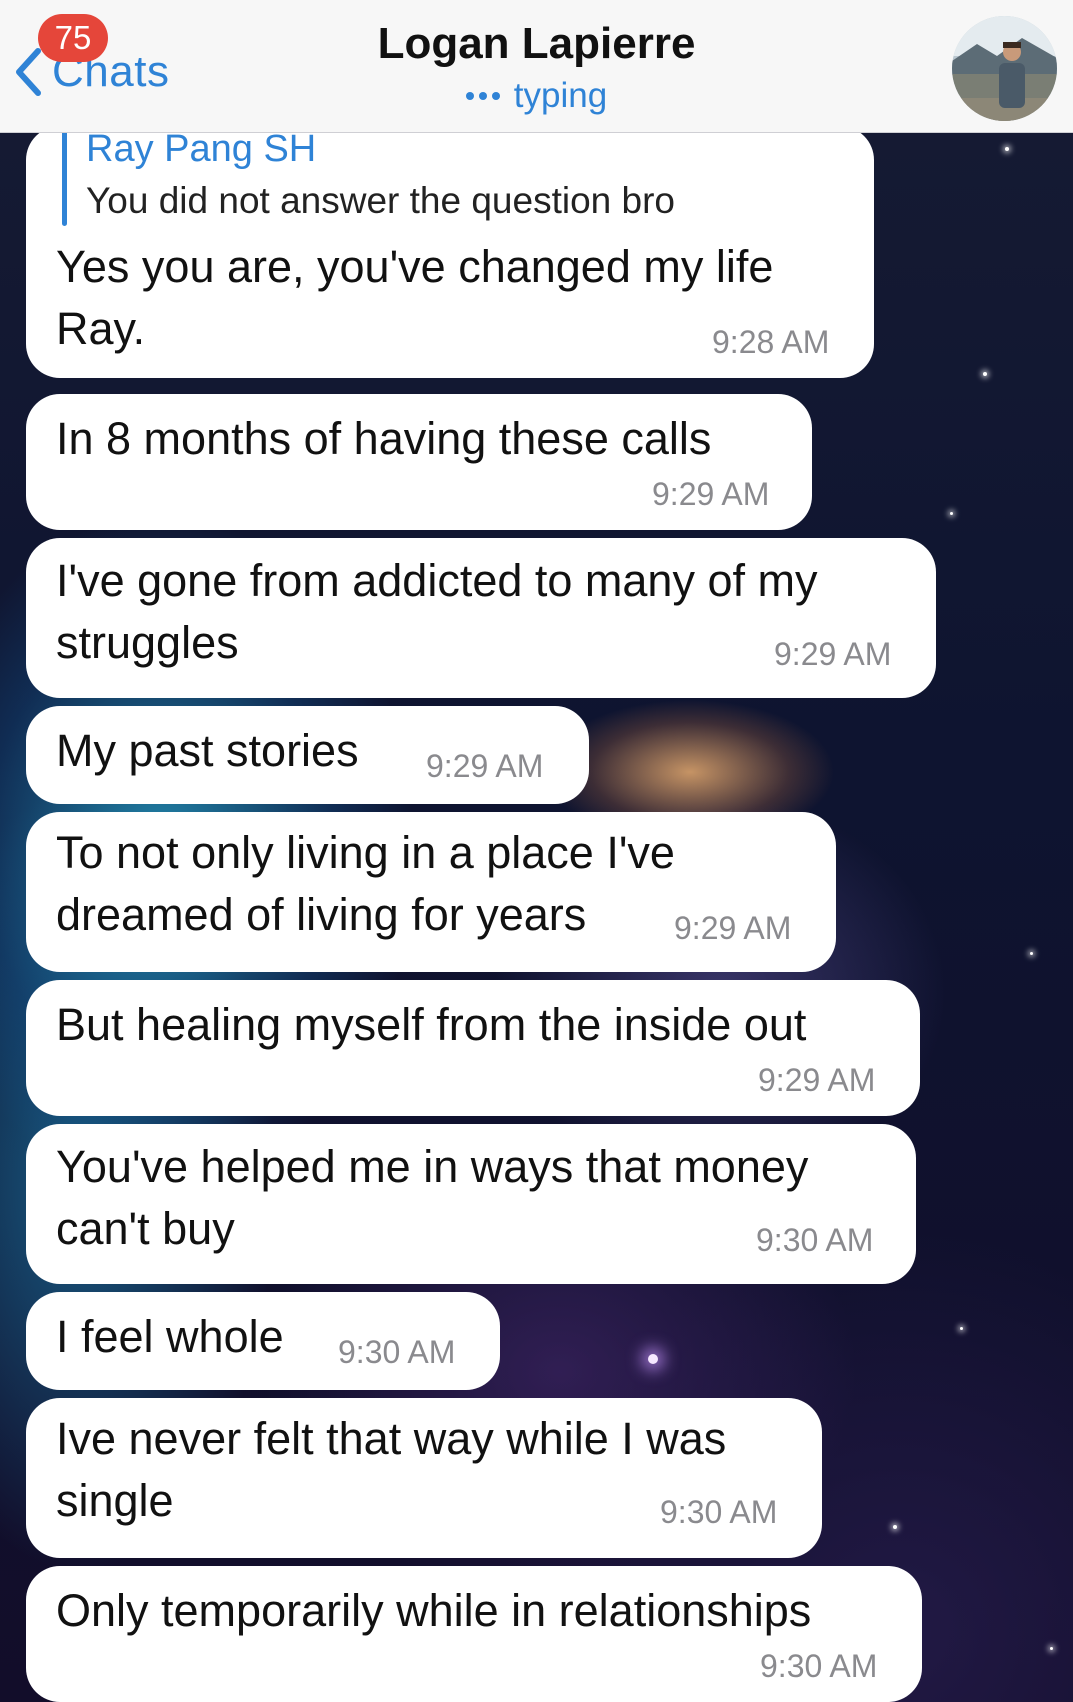 This screenshot has height=1702, width=1073. Describe the element at coordinates (434, 1610) in the screenshot. I see `message-text: Only temporarily while in relationships` at that location.